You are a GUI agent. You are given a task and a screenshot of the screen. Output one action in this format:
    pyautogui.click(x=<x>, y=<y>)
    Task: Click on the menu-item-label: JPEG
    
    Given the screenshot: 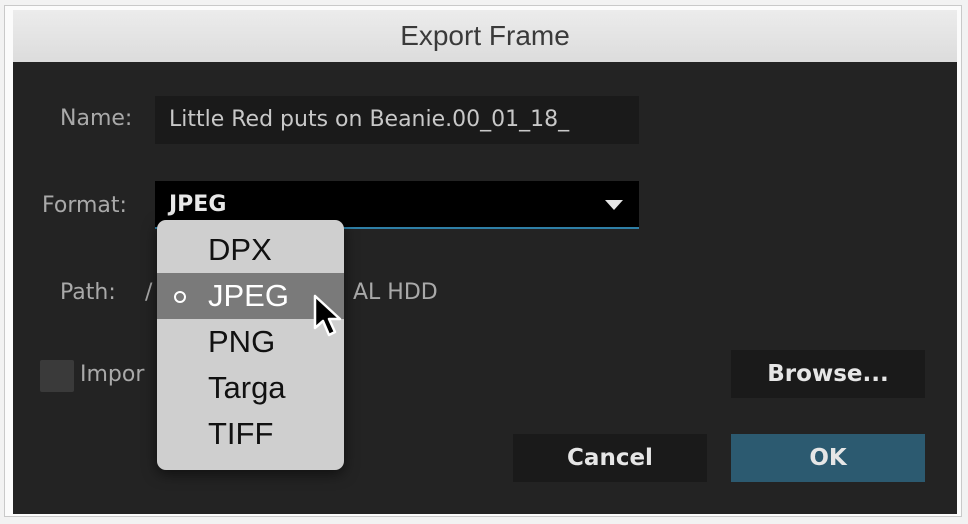 What is the action you would take?
    pyautogui.click(x=248, y=295)
    